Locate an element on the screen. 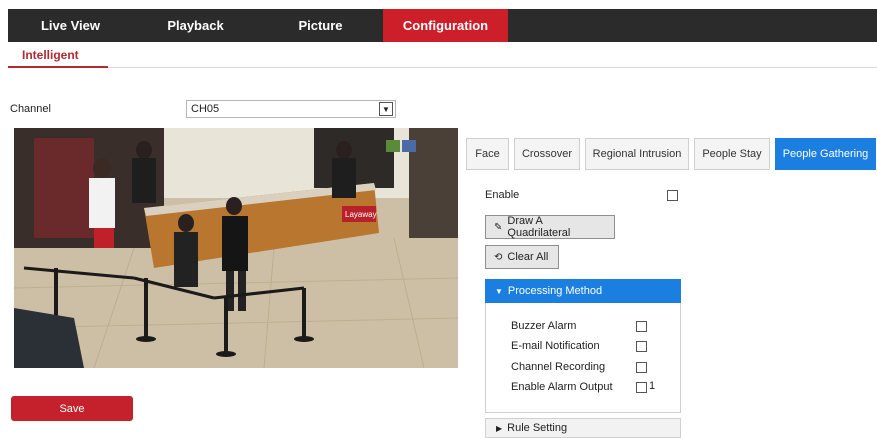 This screenshot has height=438, width=877. pencil-icon: ✎ is located at coordinates (498, 227).